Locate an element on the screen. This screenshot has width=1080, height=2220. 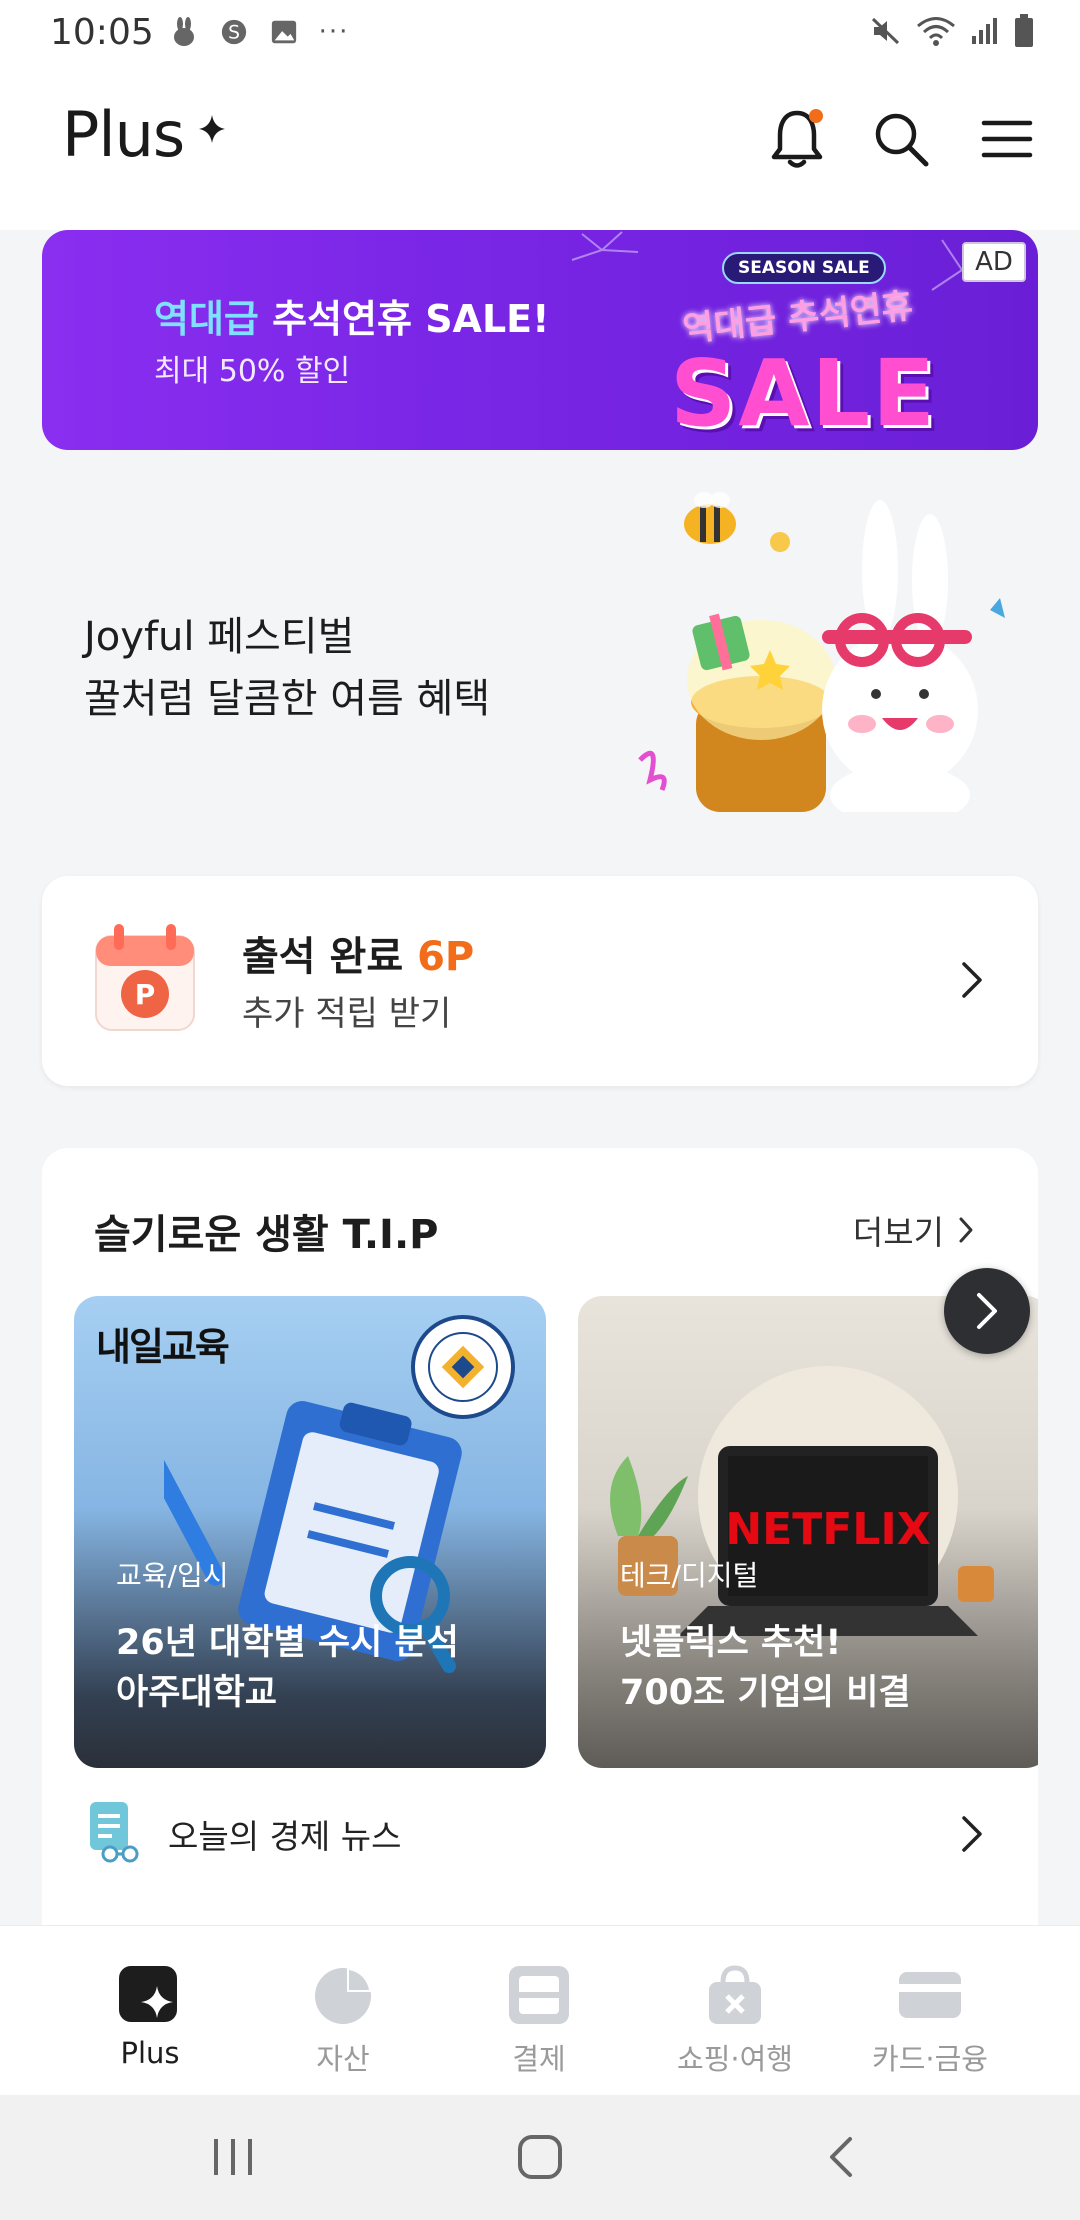
tip-headline-2: 700조 기업의 비결 is located at coordinates (765, 1693).